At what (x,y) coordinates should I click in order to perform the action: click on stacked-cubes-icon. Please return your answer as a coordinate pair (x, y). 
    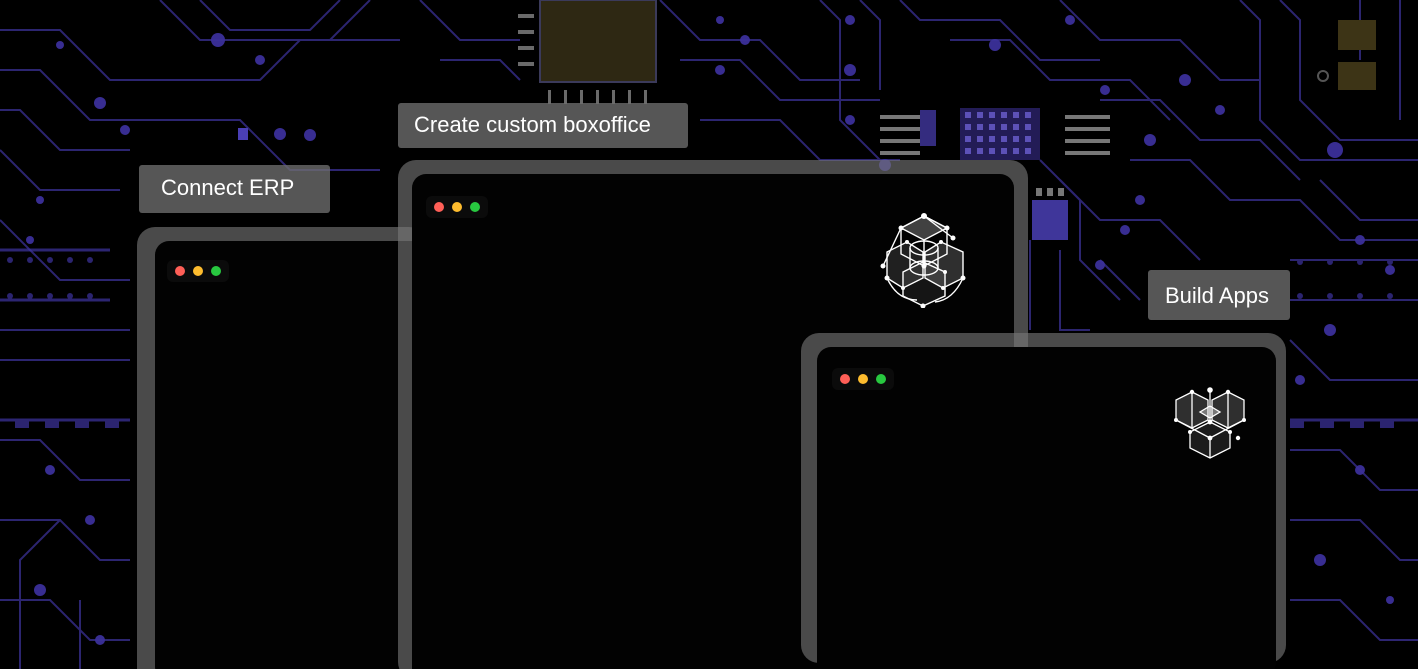
    Looking at the image, I should click on (1210, 423).